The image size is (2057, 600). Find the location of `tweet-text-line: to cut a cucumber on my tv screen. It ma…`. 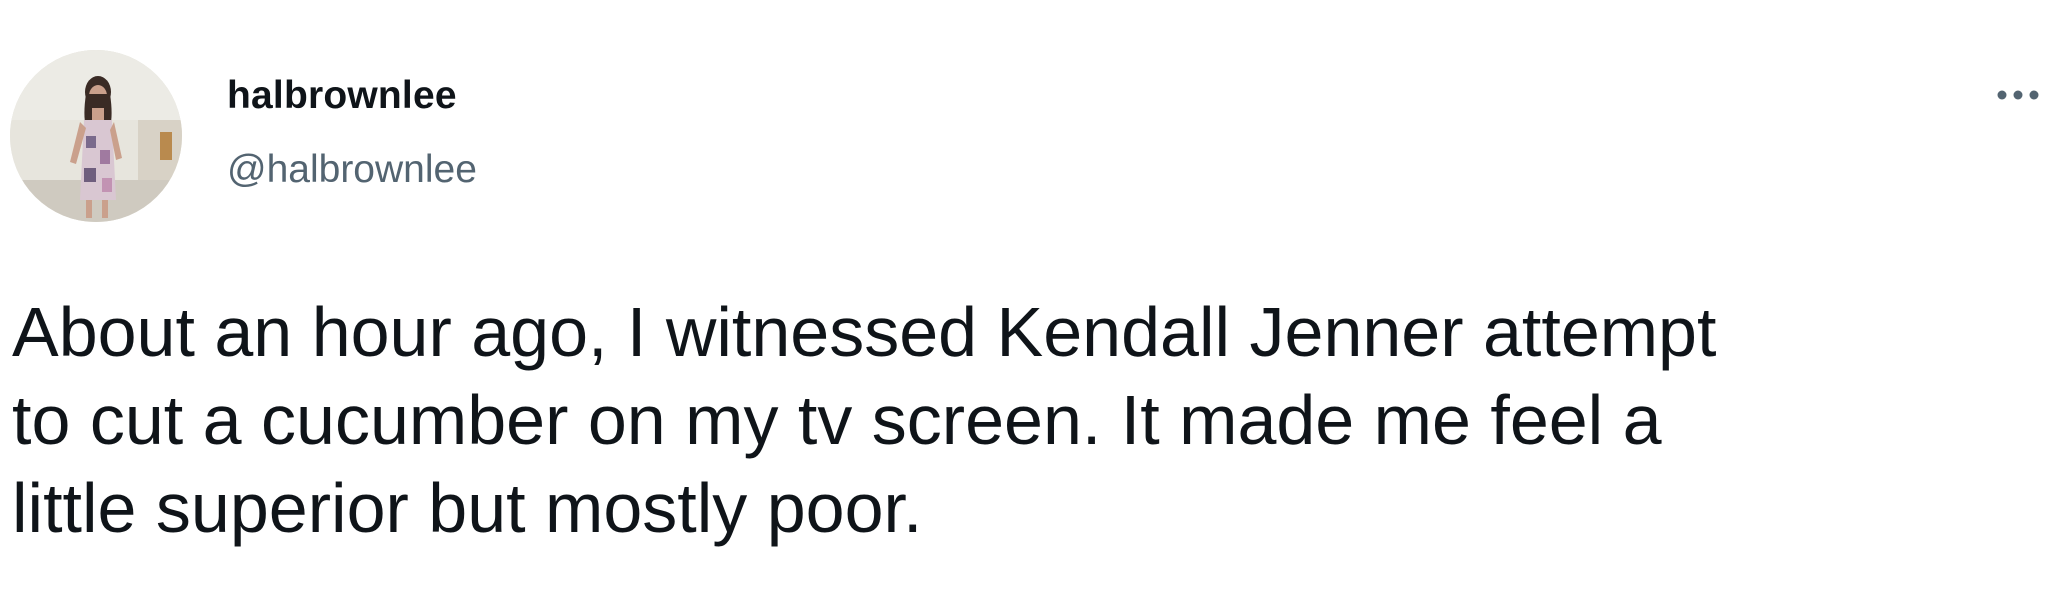

tweet-text-line: to cut a cucumber on my tv screen. It ma… is located at coordinates (837, 420).